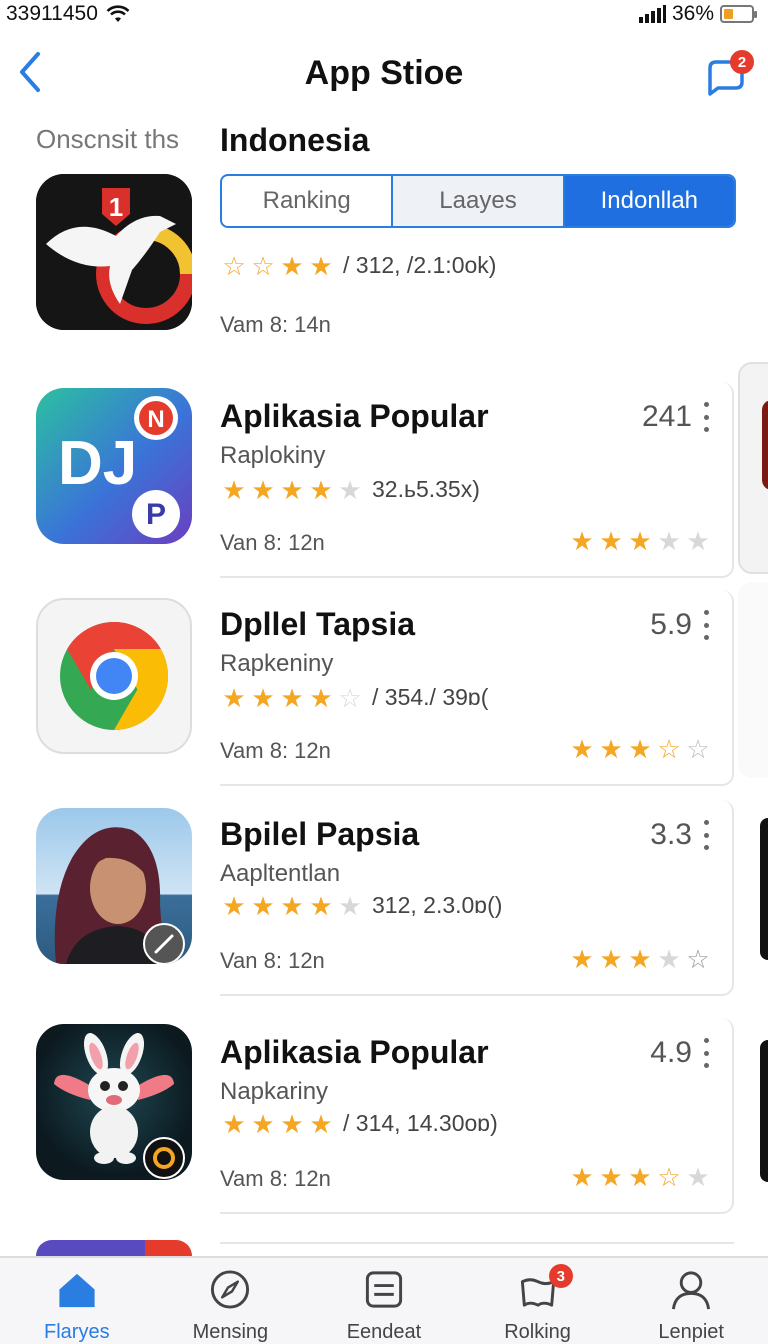 The height and width of the screenshot is (1344, 768). I want to click on app-rating: ★ ★ ★ ★ ☆ / 354./ 39ɒ(, so click(354, 697).